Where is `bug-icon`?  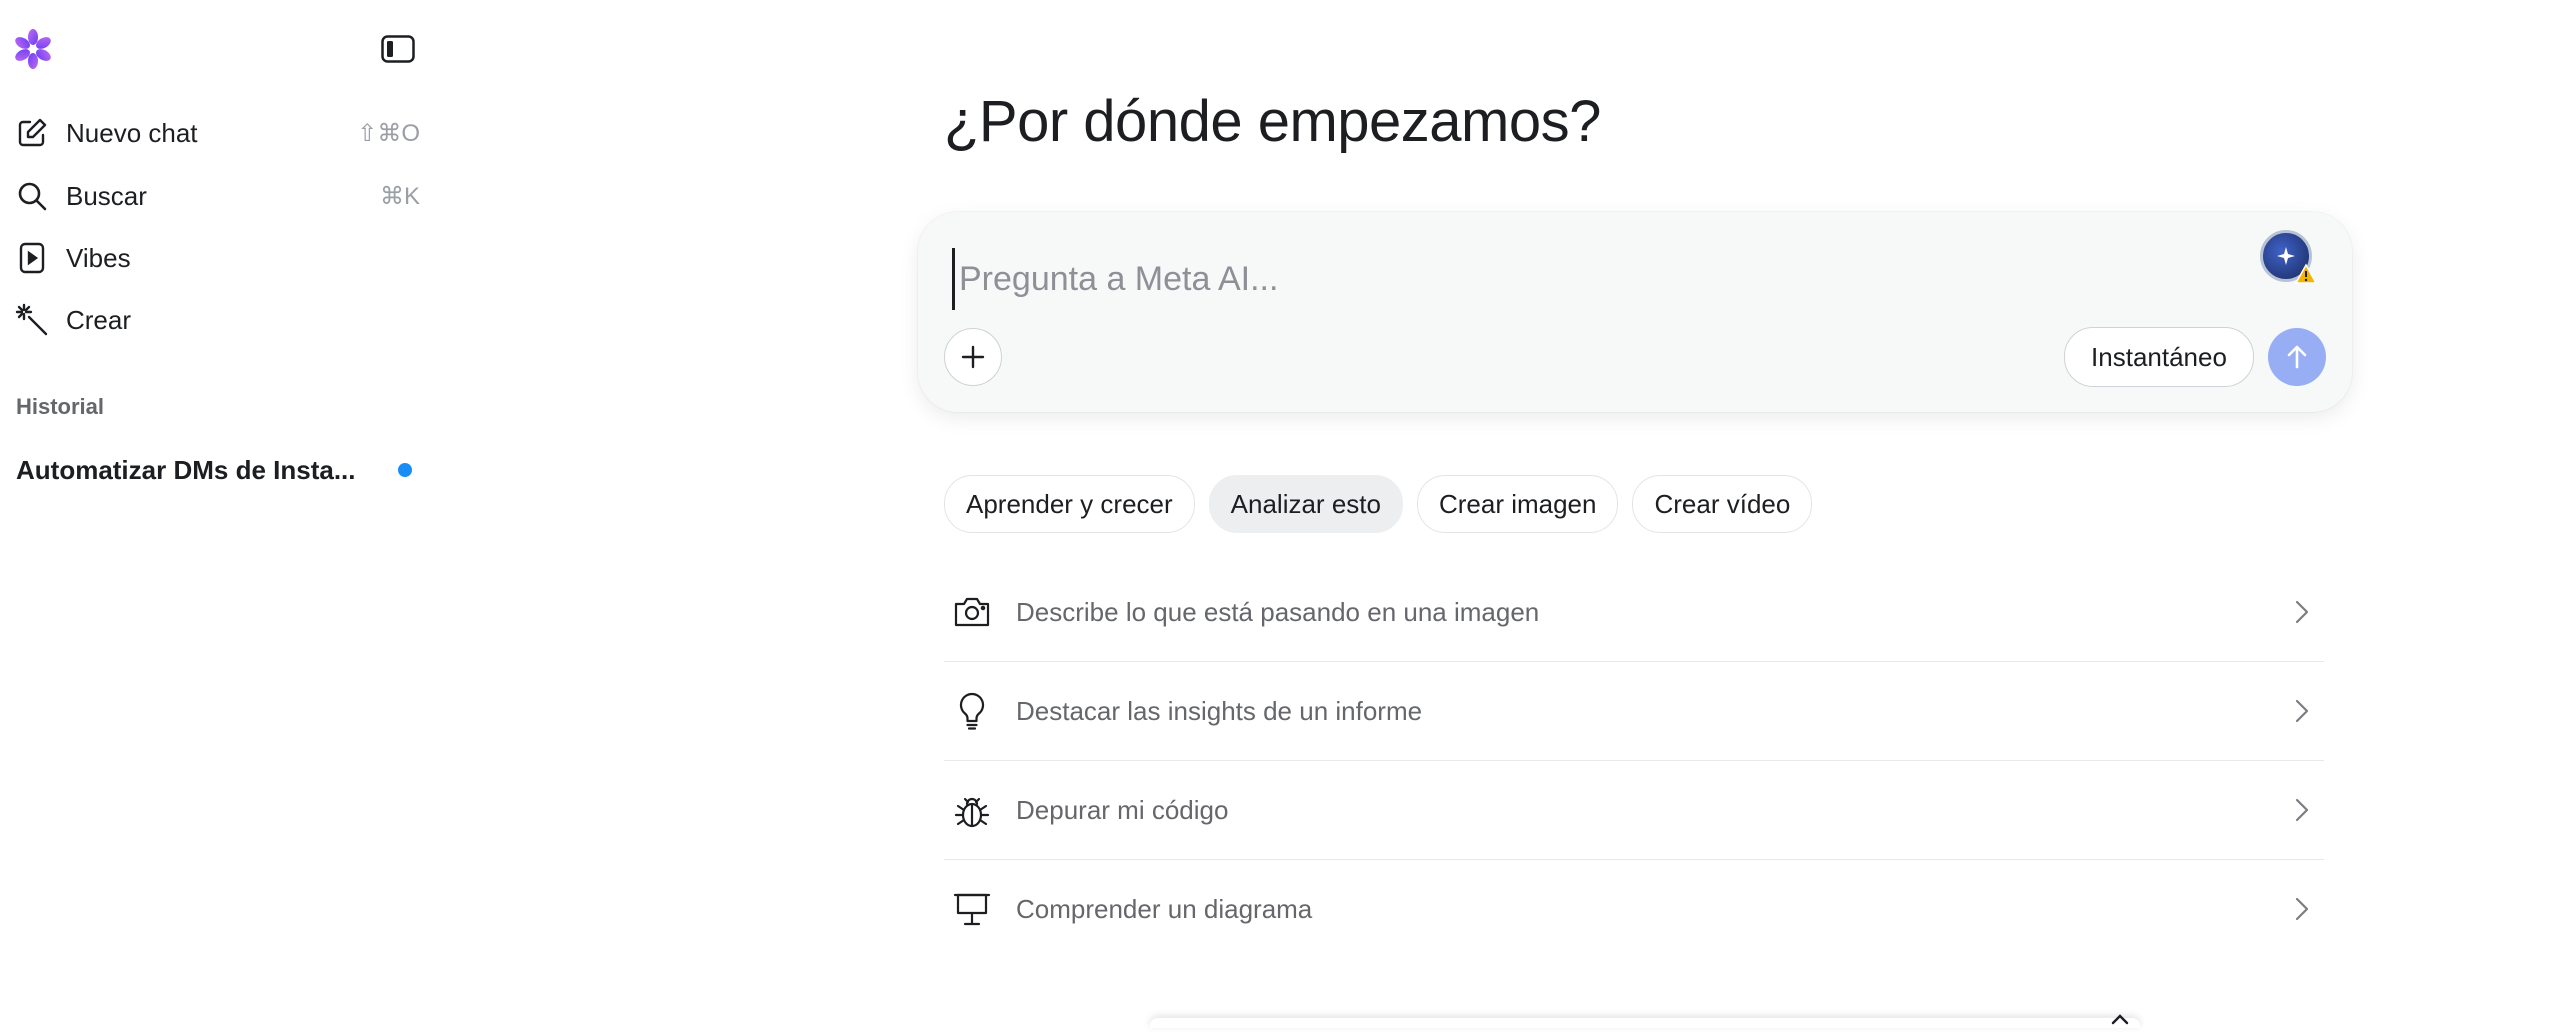
bug-icon is located at coordinates (972, 810).